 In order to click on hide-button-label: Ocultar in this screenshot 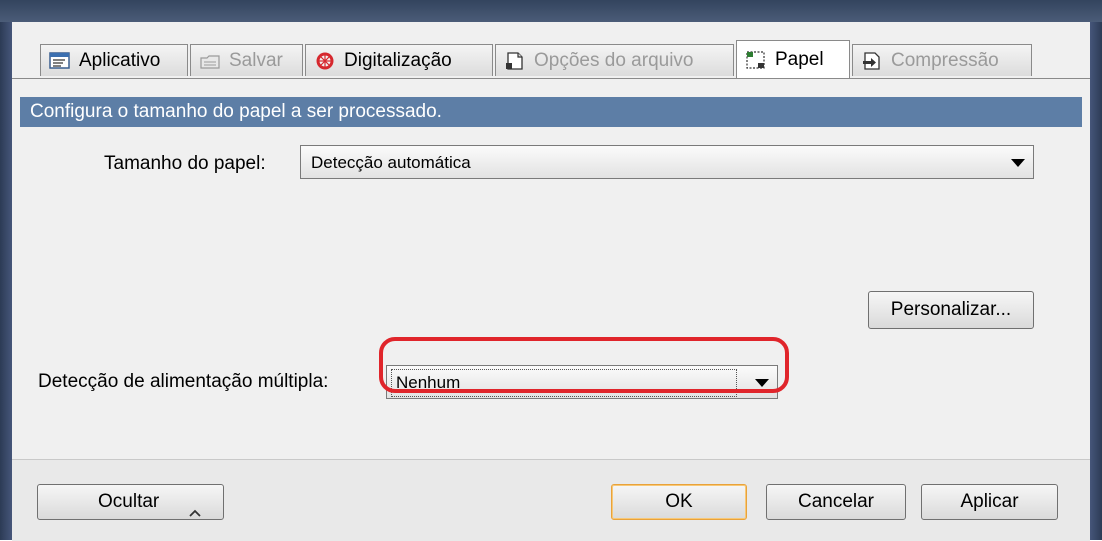, I will do `click(129, 501)`.